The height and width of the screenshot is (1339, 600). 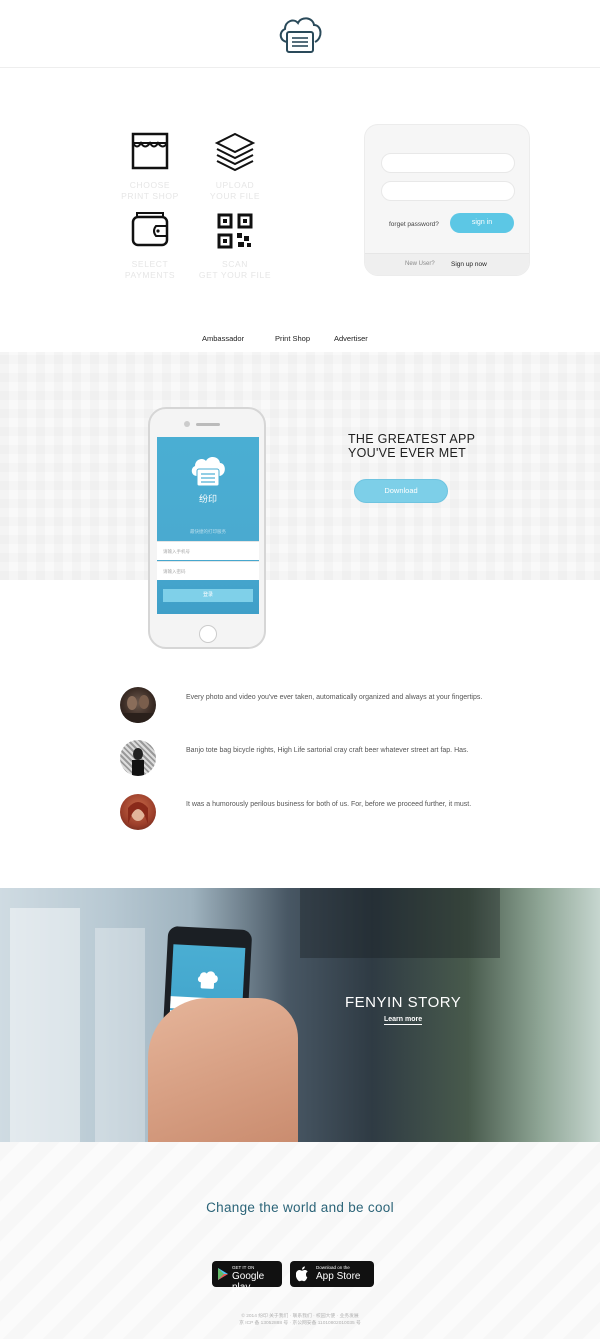 I want to click on google-play-big-text: Google play, so click(x=248, y=1282).